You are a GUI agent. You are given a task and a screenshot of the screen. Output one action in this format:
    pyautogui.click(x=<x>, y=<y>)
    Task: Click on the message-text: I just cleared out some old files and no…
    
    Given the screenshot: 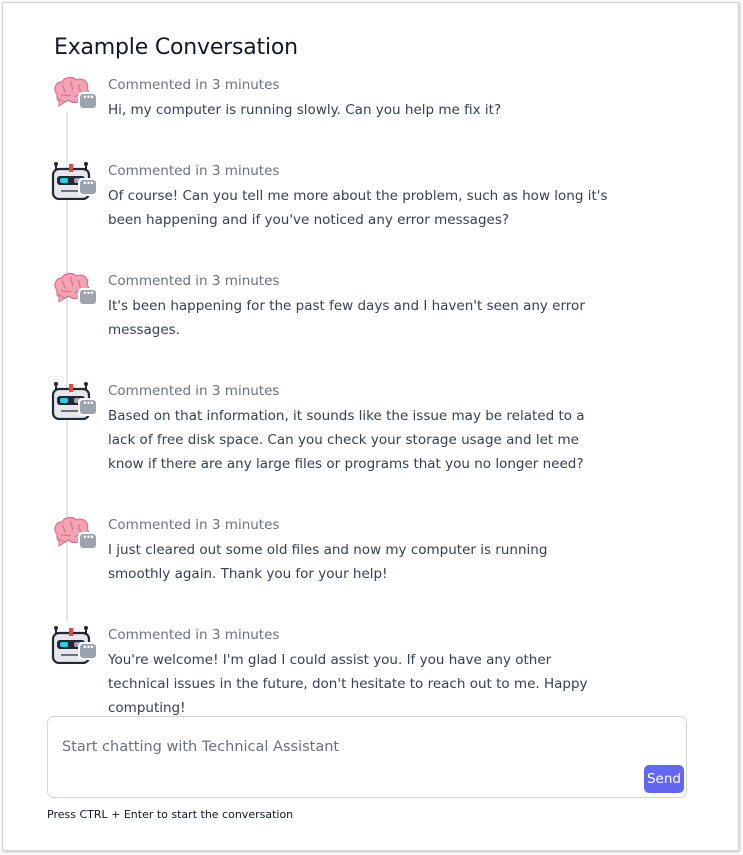 What is the action you would take?
    pyautogui.click(x=328, y=562)
    